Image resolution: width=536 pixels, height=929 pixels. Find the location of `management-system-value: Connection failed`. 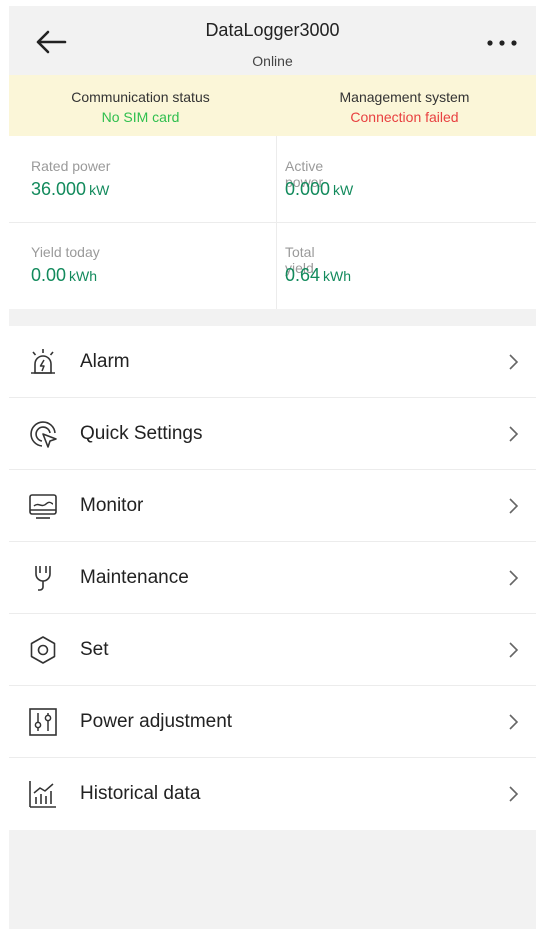

management-system-value: Connection failed is located at coordinates (404, 117).